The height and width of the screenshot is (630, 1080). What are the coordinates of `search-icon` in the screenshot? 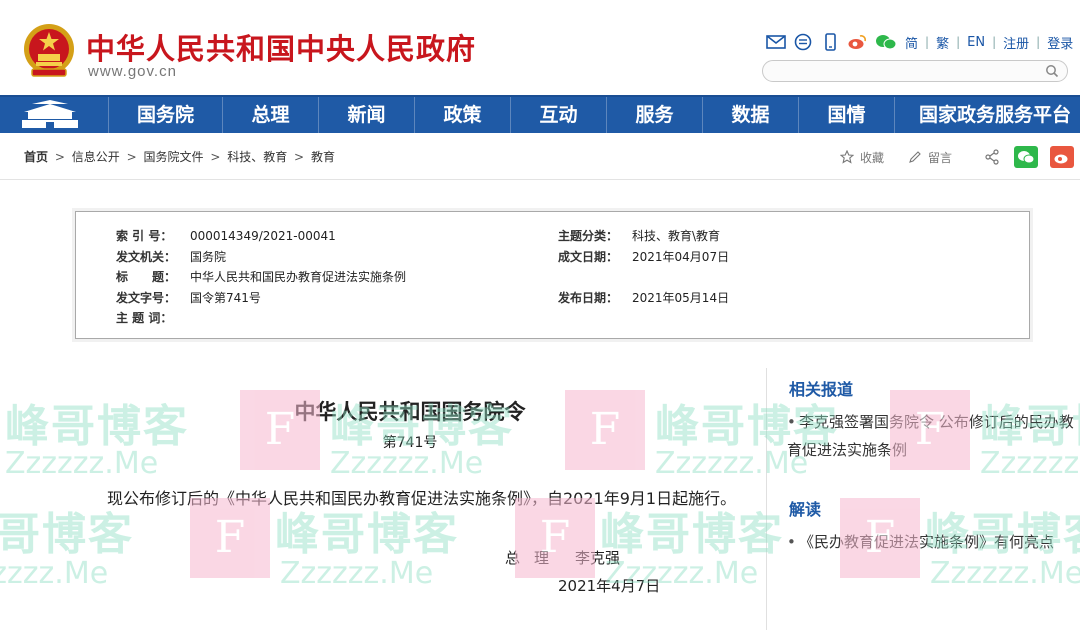 It's located at (1052, 71).